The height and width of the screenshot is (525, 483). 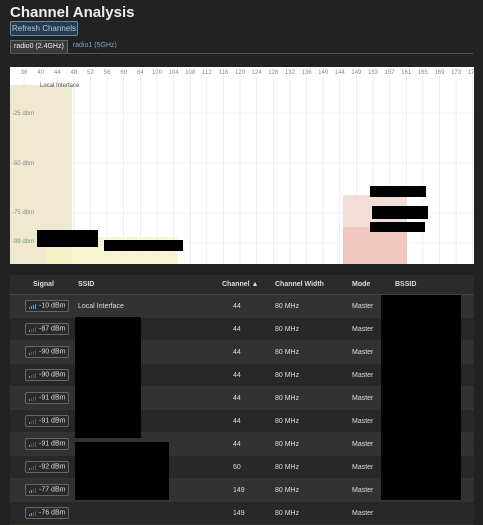 I want to click on radio-tabs: radio0 (2.4GHz) radio1 (5GHz), so click(x=66, y=47).